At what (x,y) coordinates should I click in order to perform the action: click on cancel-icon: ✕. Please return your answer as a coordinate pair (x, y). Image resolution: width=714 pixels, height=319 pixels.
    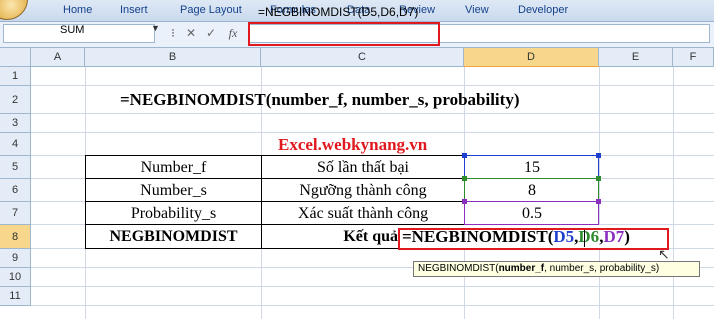
    Looking at the image, I should click on (191, 33).